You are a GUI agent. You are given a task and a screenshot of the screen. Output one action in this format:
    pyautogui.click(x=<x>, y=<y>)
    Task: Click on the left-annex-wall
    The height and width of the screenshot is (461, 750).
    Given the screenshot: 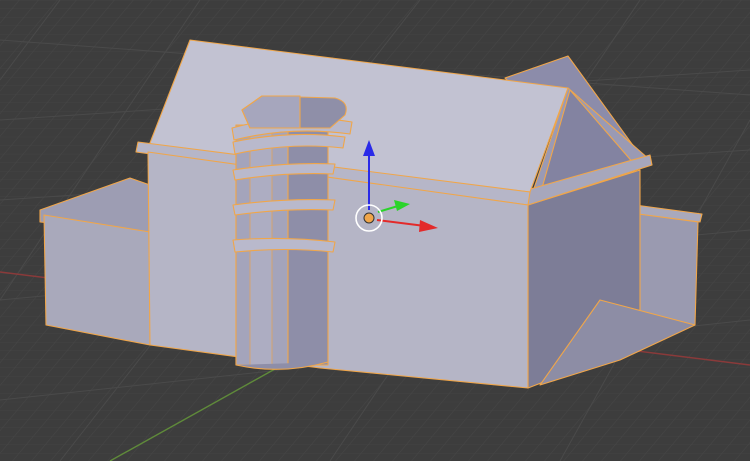 What is the action you would take?
    pyautogui.click(x=97, y=280)
    